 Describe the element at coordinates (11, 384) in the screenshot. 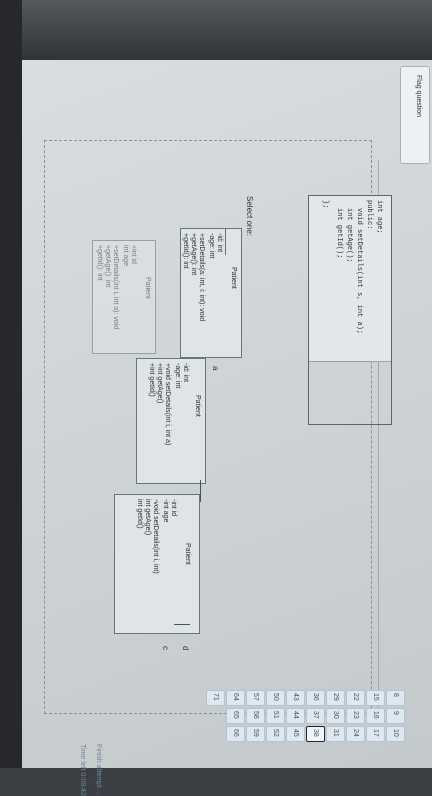

I see `monitor-edge` at that location.